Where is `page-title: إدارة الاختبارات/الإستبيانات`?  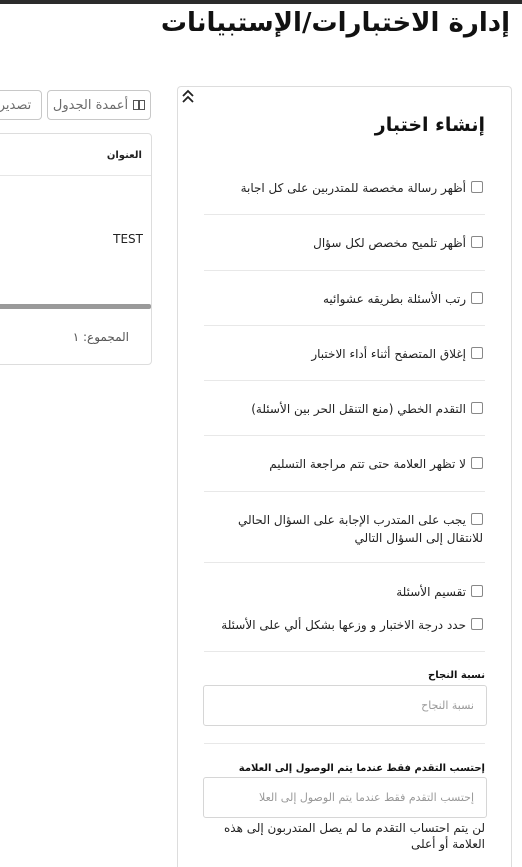 page-title: إدارة الاختبارات/الإستبيانات is located at coordinates (335, 23).